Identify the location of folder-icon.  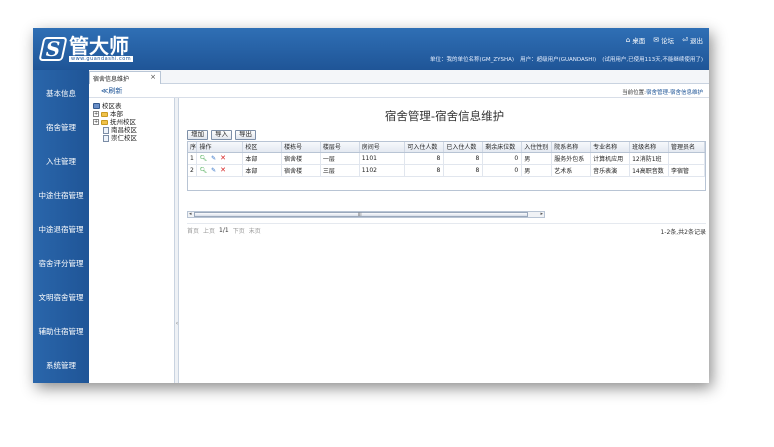
(104, 122).